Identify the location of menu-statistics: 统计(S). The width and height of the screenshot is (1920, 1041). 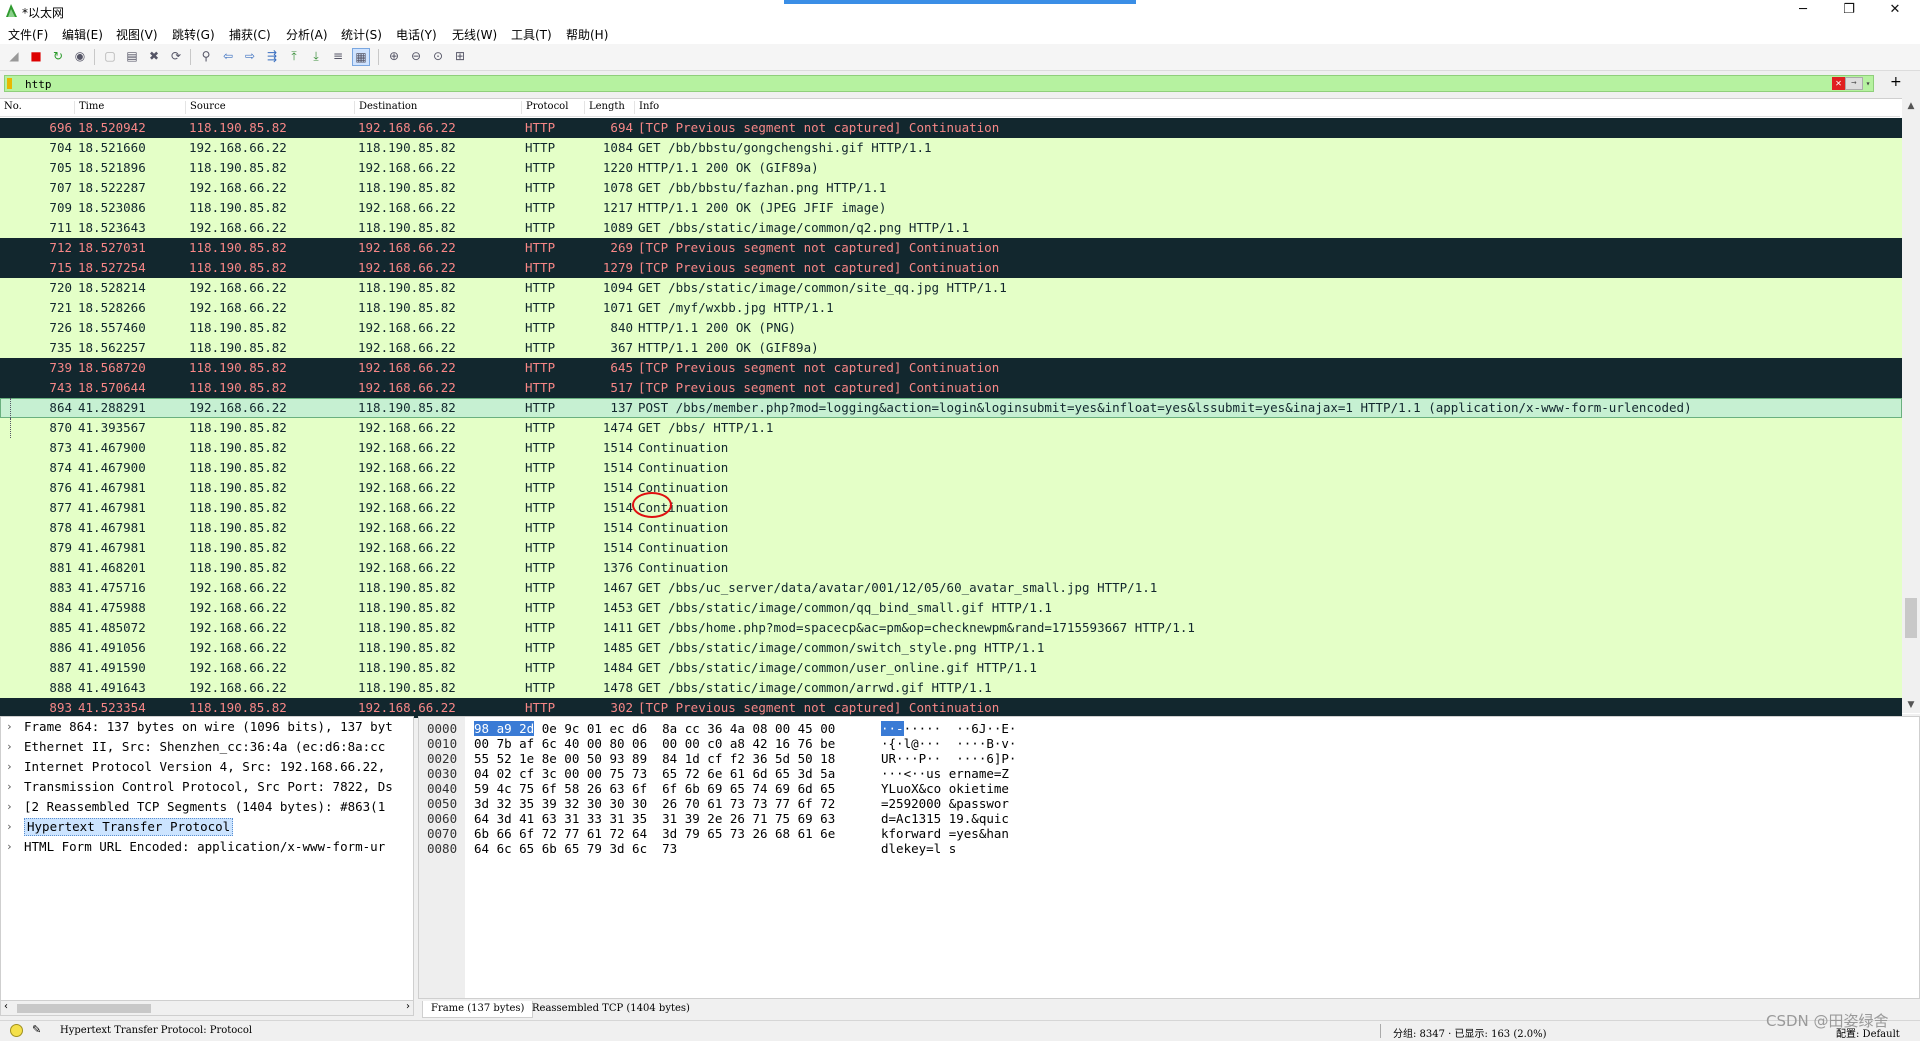
(361, 34).